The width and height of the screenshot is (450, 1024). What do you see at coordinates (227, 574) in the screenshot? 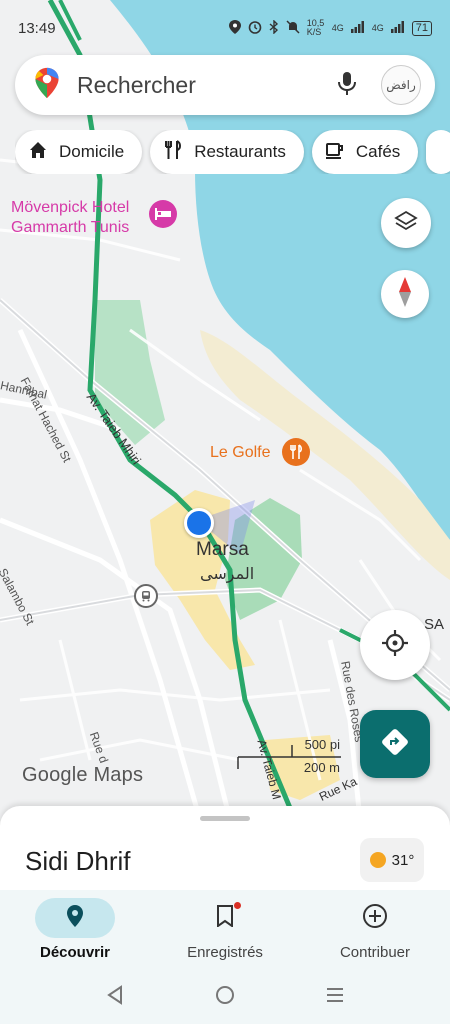
I see `place-marsa-arabic-label: المرسى` at bounding box center [227, 574].